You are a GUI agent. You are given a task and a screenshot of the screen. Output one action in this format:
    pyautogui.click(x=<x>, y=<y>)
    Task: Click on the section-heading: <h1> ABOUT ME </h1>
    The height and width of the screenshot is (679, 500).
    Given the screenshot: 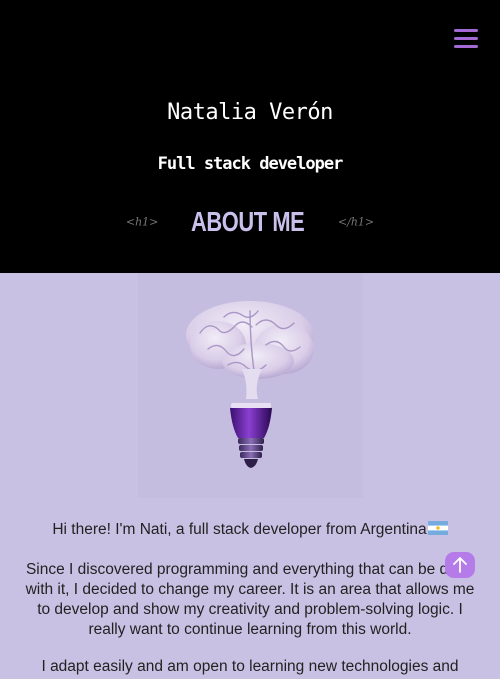 What is the action you would take?
    pyautogui.click(x=250, y=222)
    